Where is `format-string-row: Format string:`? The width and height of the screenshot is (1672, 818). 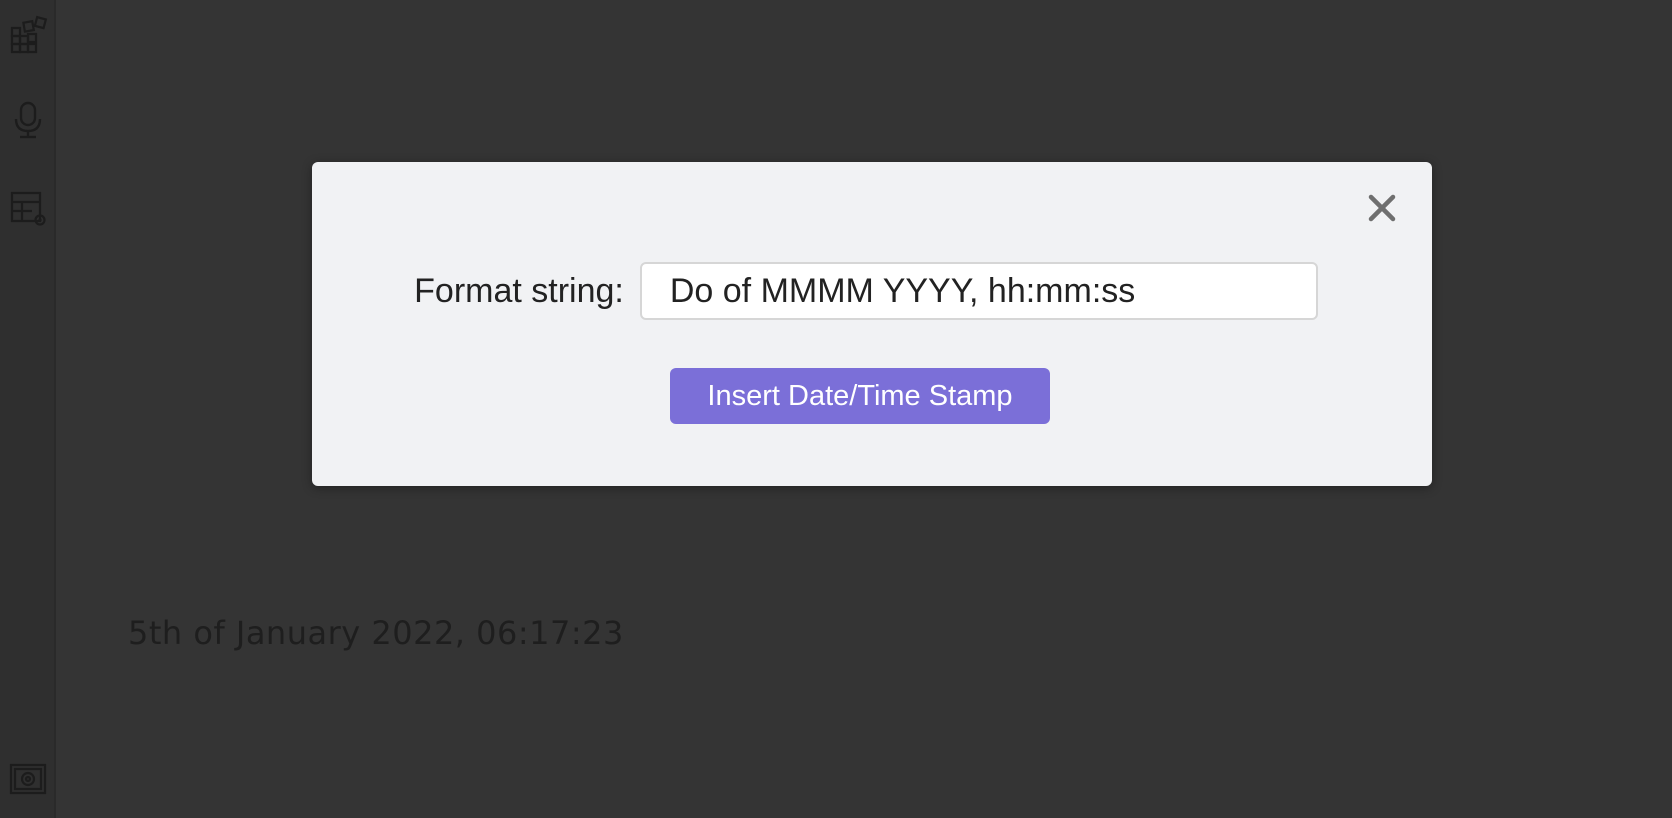 format-string-row: Format string: is located at coordinates (872, 291).